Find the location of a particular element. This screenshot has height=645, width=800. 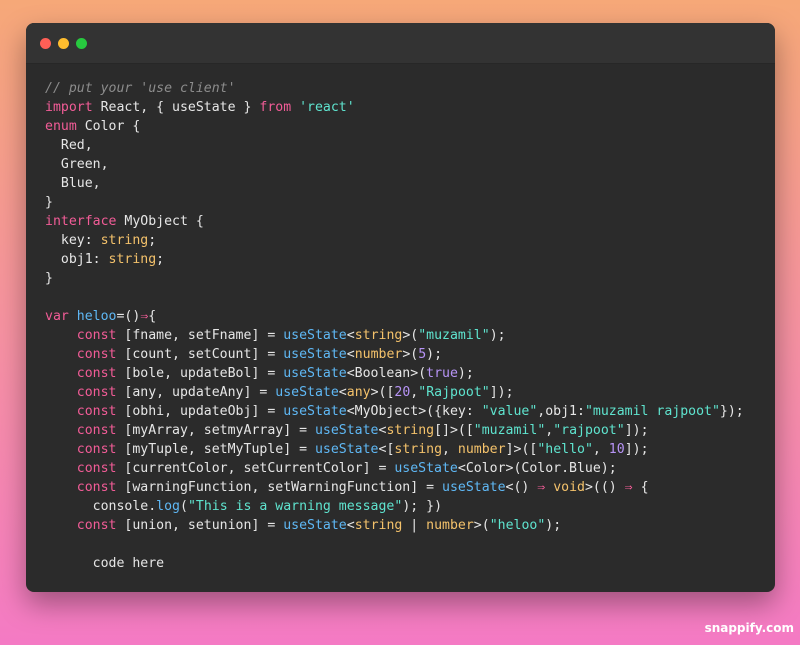

code-token-plain: [warningFunction, setWarningFunction] = is located at coordinates (279, 487).